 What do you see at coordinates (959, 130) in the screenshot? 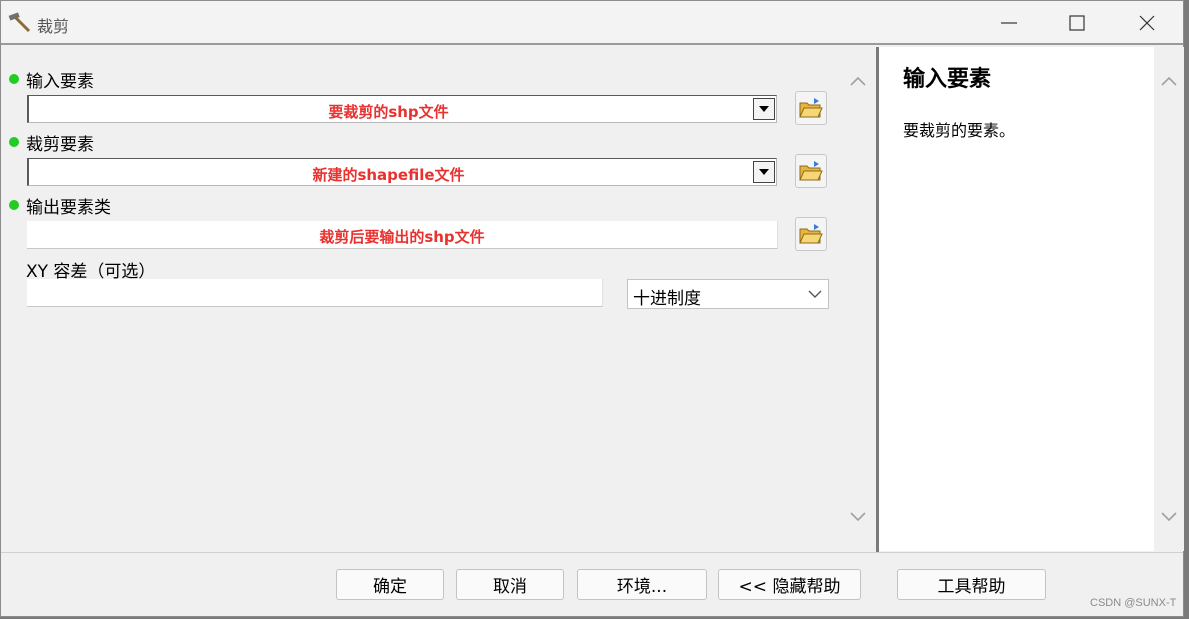
I see `help-body: 要裁剪的要素。` at bounding box center [959, 130].